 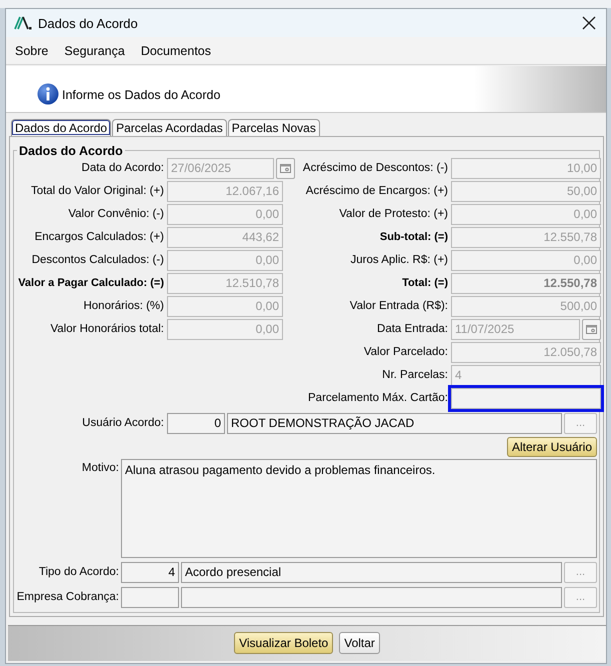 What do you see at coordinates (371, 597) in the screenshot?
I see `name-field` at bounding box center [371, 597].